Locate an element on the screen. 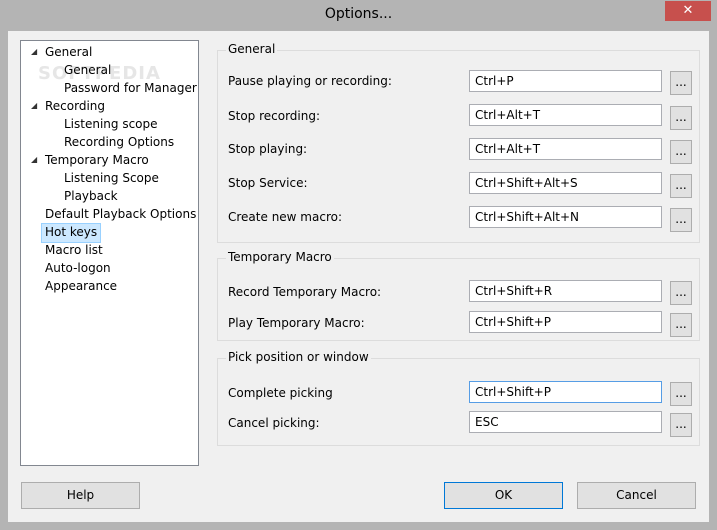 The width and height of the screenshot is (717, 530). tree-item-label: Playback is located at coordinates (91, 196).